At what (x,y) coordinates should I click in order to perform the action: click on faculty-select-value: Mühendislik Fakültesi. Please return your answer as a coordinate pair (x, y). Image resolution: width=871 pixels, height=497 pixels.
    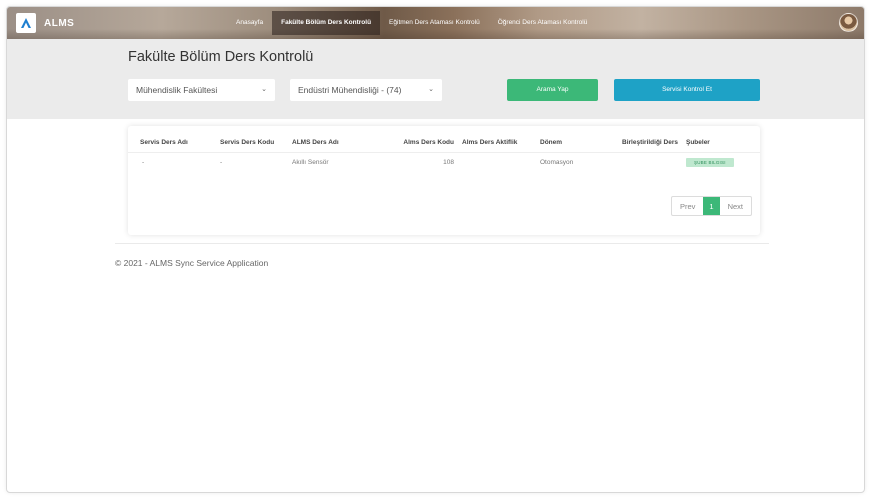
    Looking at the image, I should click on (177, 90).